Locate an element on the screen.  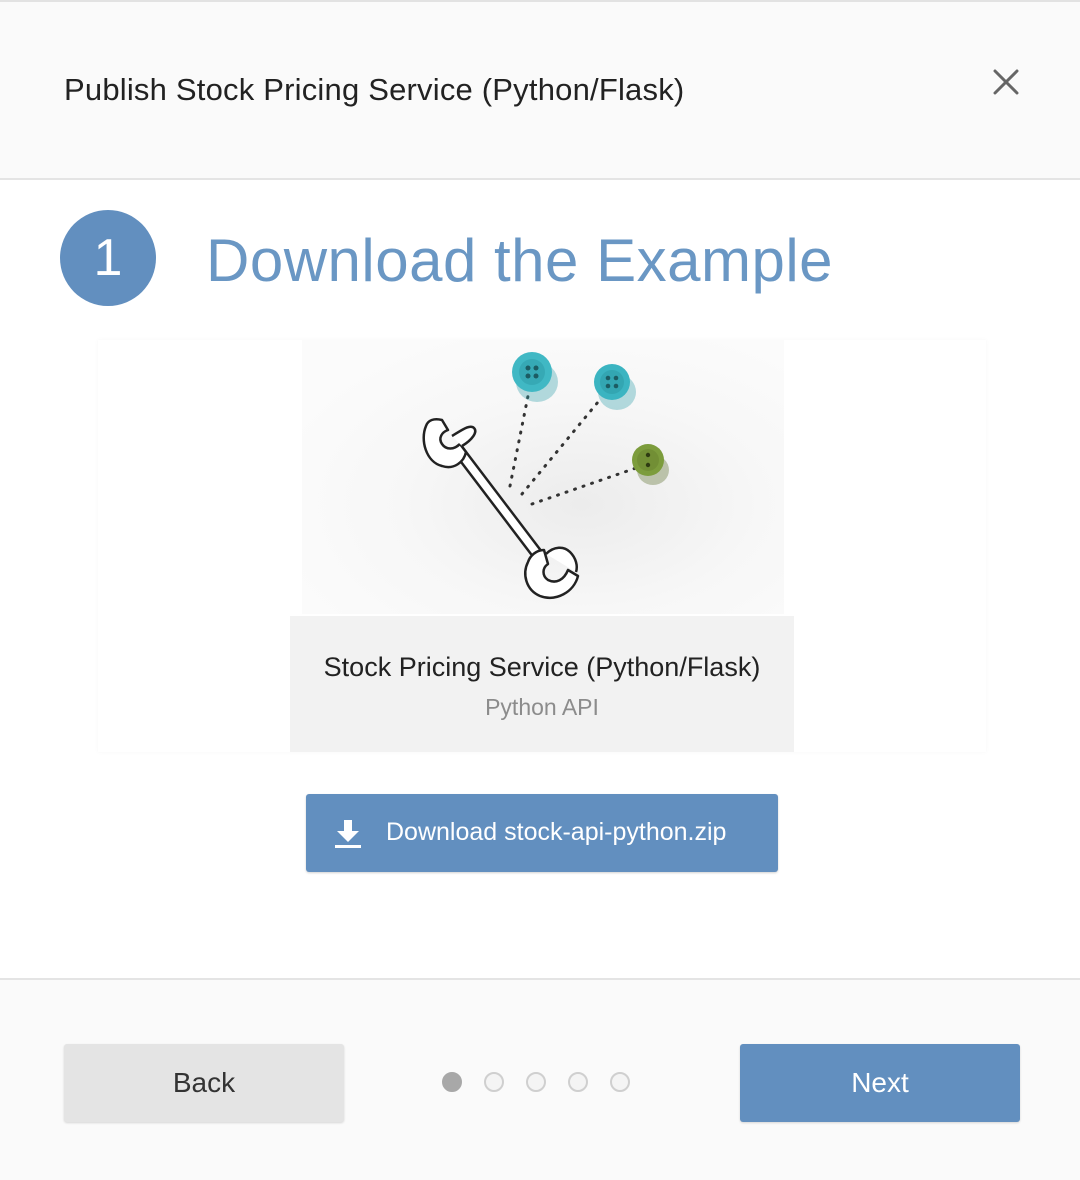
example-name: Stock Pricing Service (Python/Flask) is located at coordinates (542, 667).